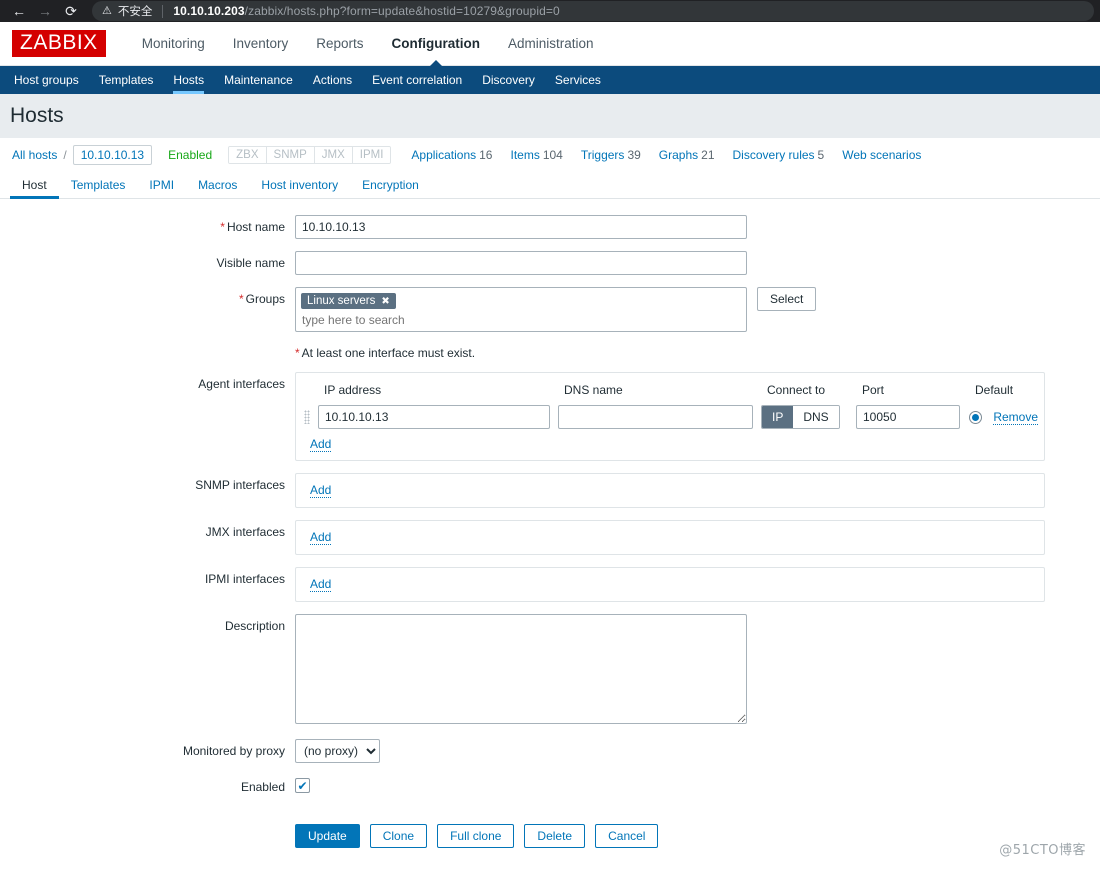 The width and height of the screenshot is (1100, 870). What do you see at coordinates (778, 417) in the screenshot?
I see `connect-to-option-ip: IP` at bounding box center [778, 417].